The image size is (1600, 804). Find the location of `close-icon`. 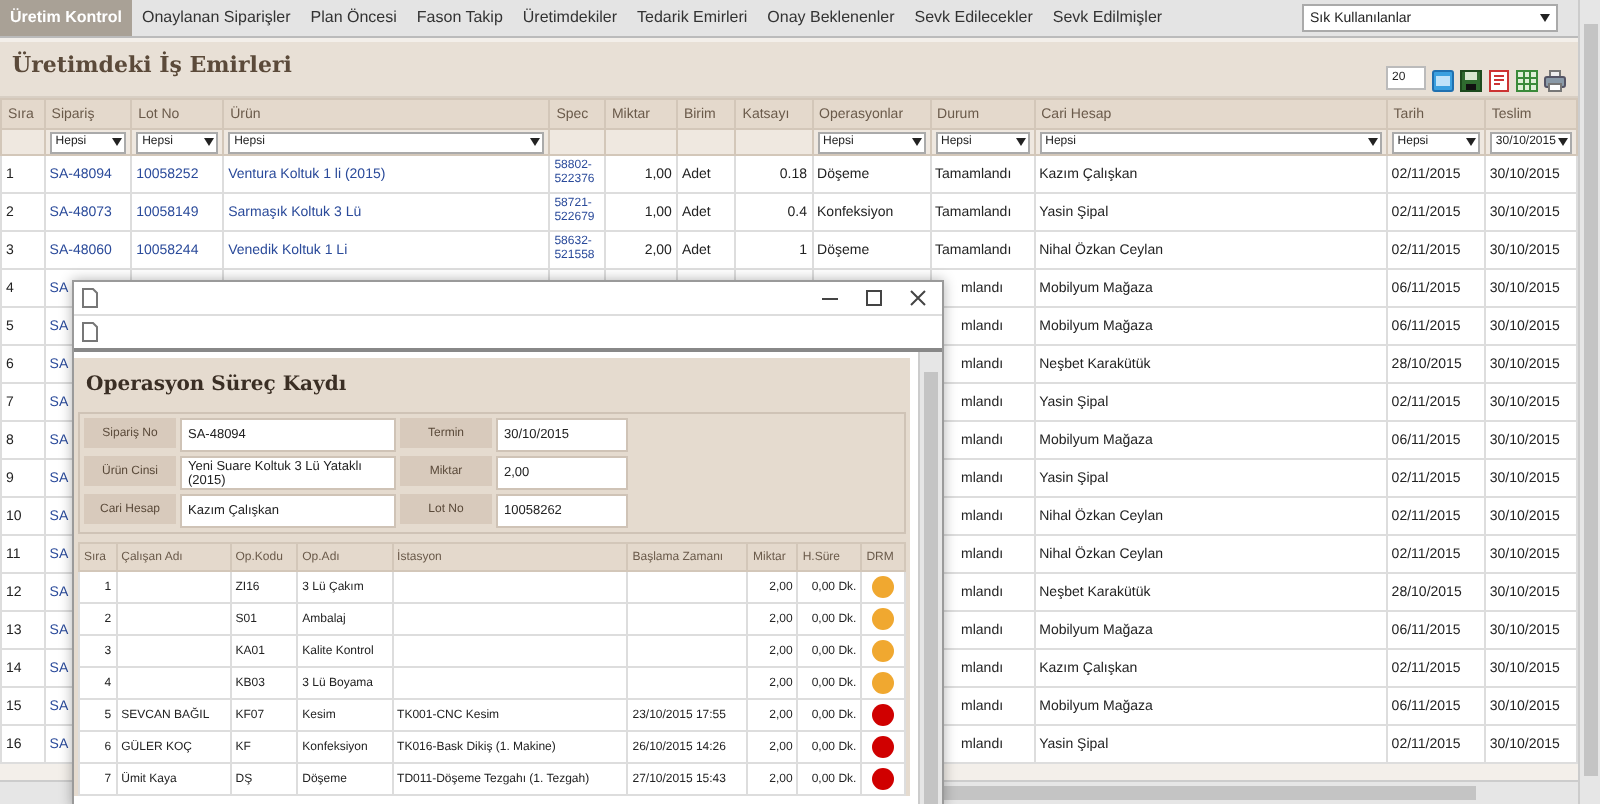

close-icon is located at coordinates (918, 298).